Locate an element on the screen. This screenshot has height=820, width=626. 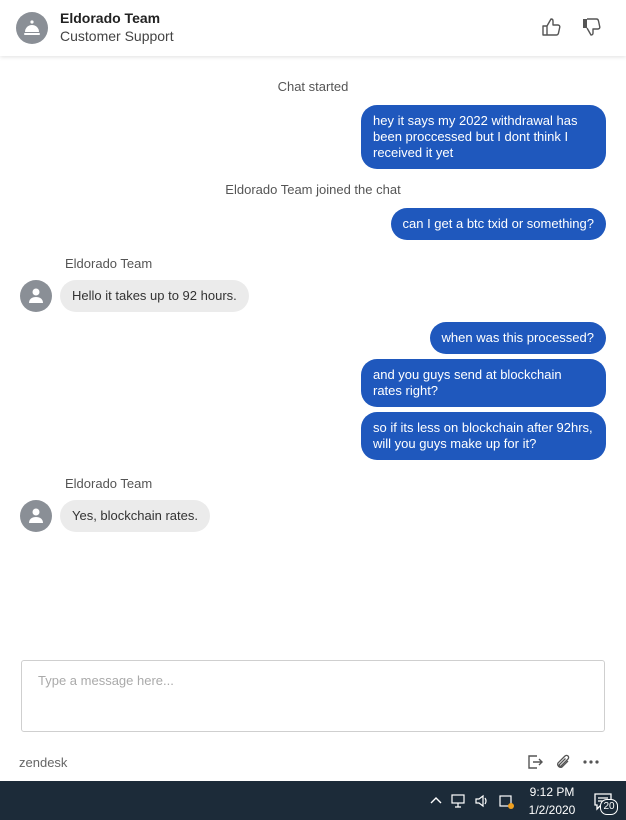
thumbs-up-icon is located at coordinates (551, 27).